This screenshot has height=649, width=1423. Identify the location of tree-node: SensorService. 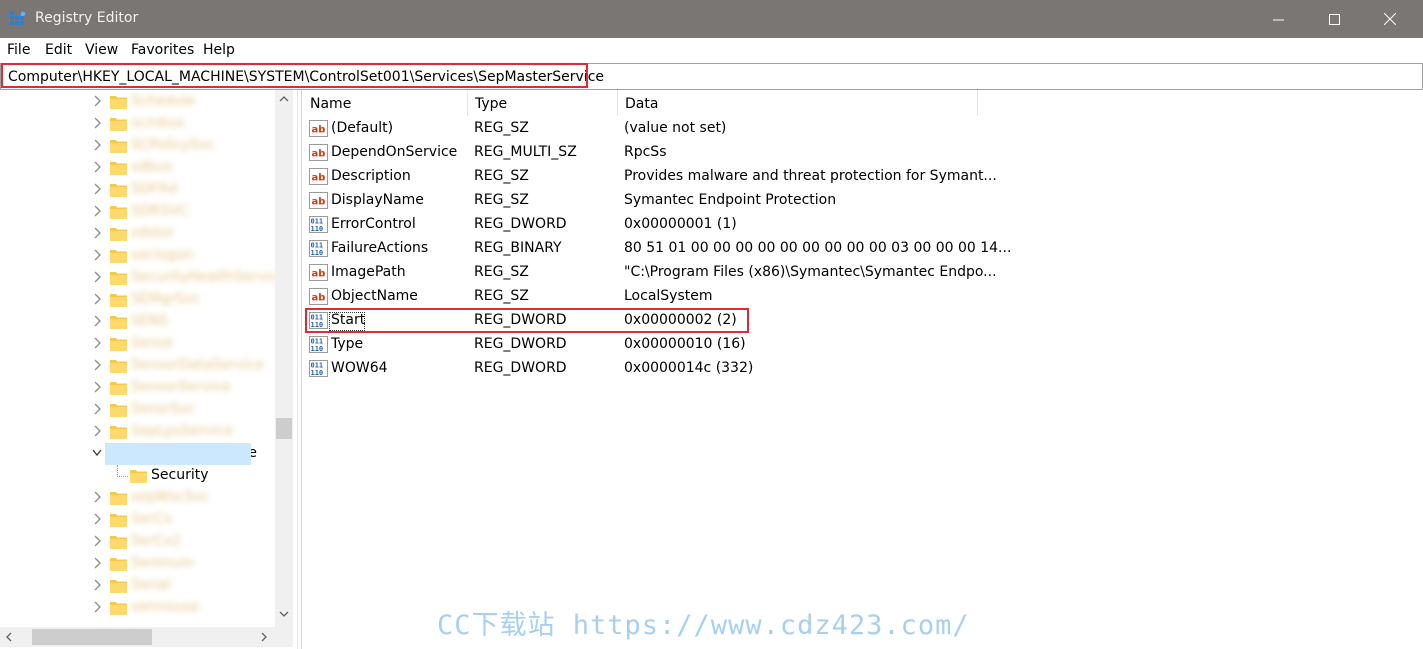
(137, 388).